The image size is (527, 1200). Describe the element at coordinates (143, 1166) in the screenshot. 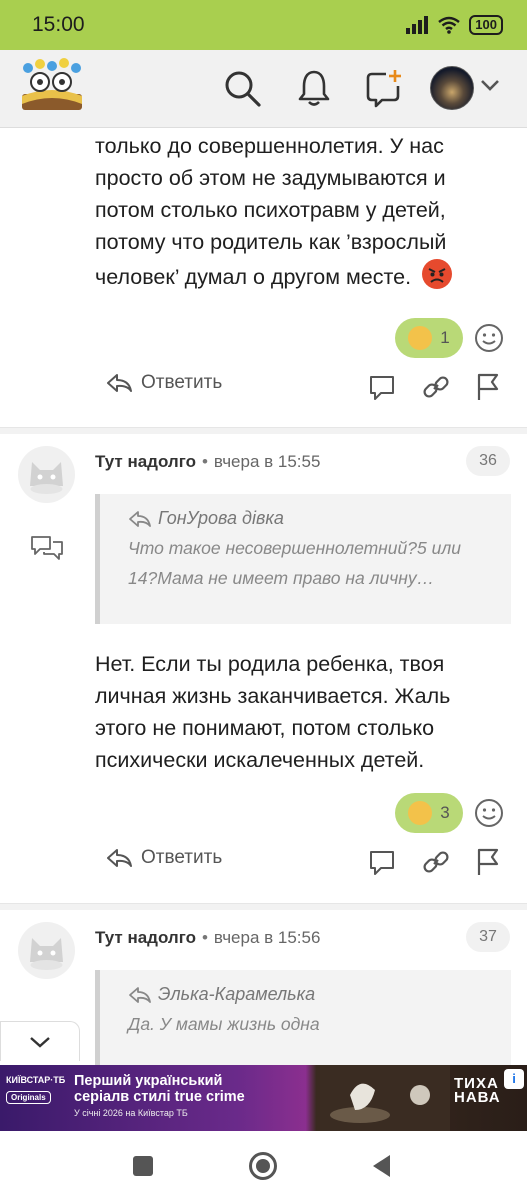

I see `recents-button-icon` at that location.